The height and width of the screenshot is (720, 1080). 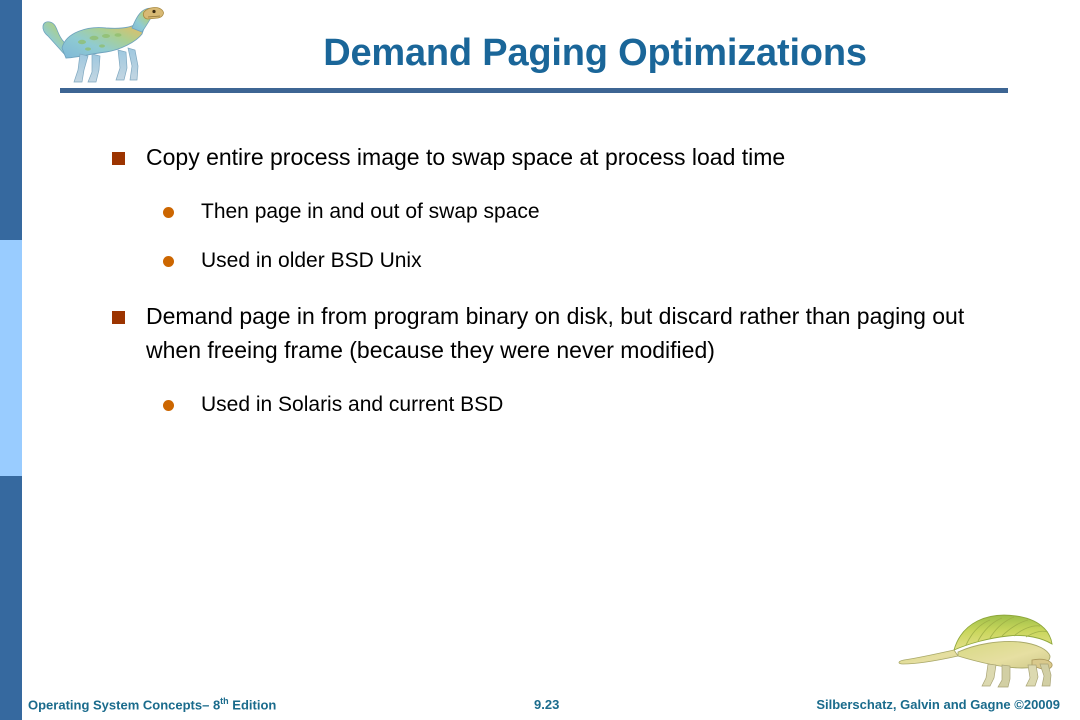 I want to click on sail-backed-dinosaur-icon, so click(x=982, y=645).